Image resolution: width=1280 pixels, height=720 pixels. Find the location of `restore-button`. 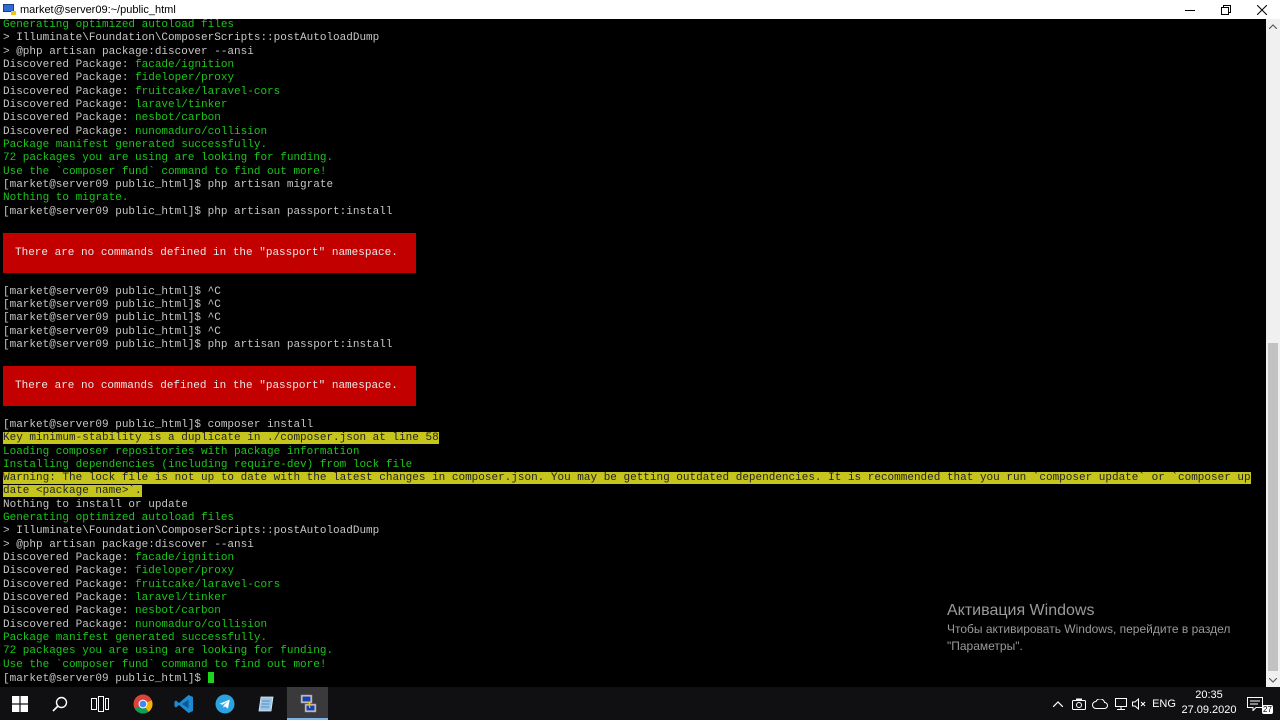

restore-button is located at coordinates (1226, 9).